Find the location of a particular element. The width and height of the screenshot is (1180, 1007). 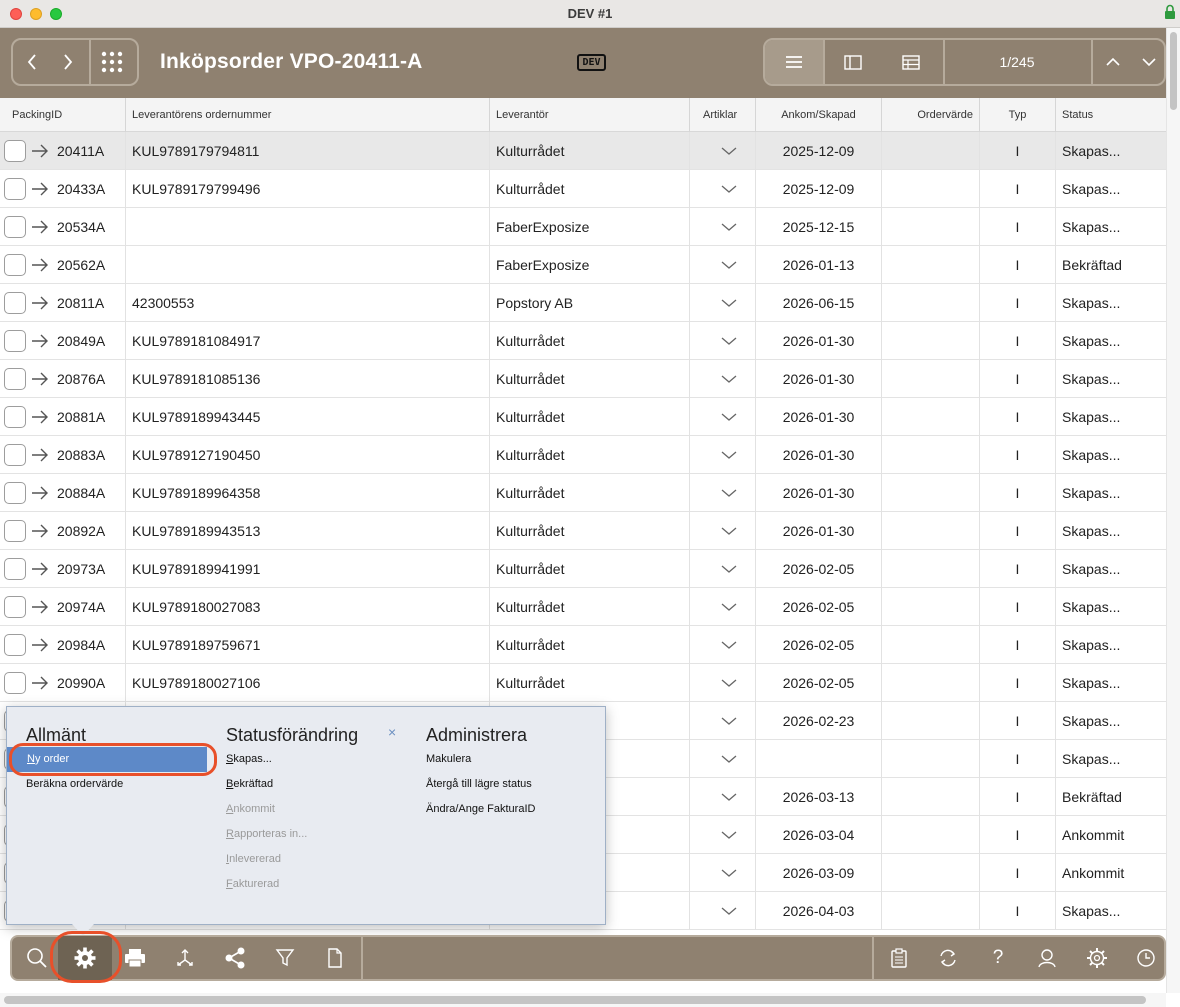

column-header-order-value: Ordervärde is located at coordinates (931, 115).